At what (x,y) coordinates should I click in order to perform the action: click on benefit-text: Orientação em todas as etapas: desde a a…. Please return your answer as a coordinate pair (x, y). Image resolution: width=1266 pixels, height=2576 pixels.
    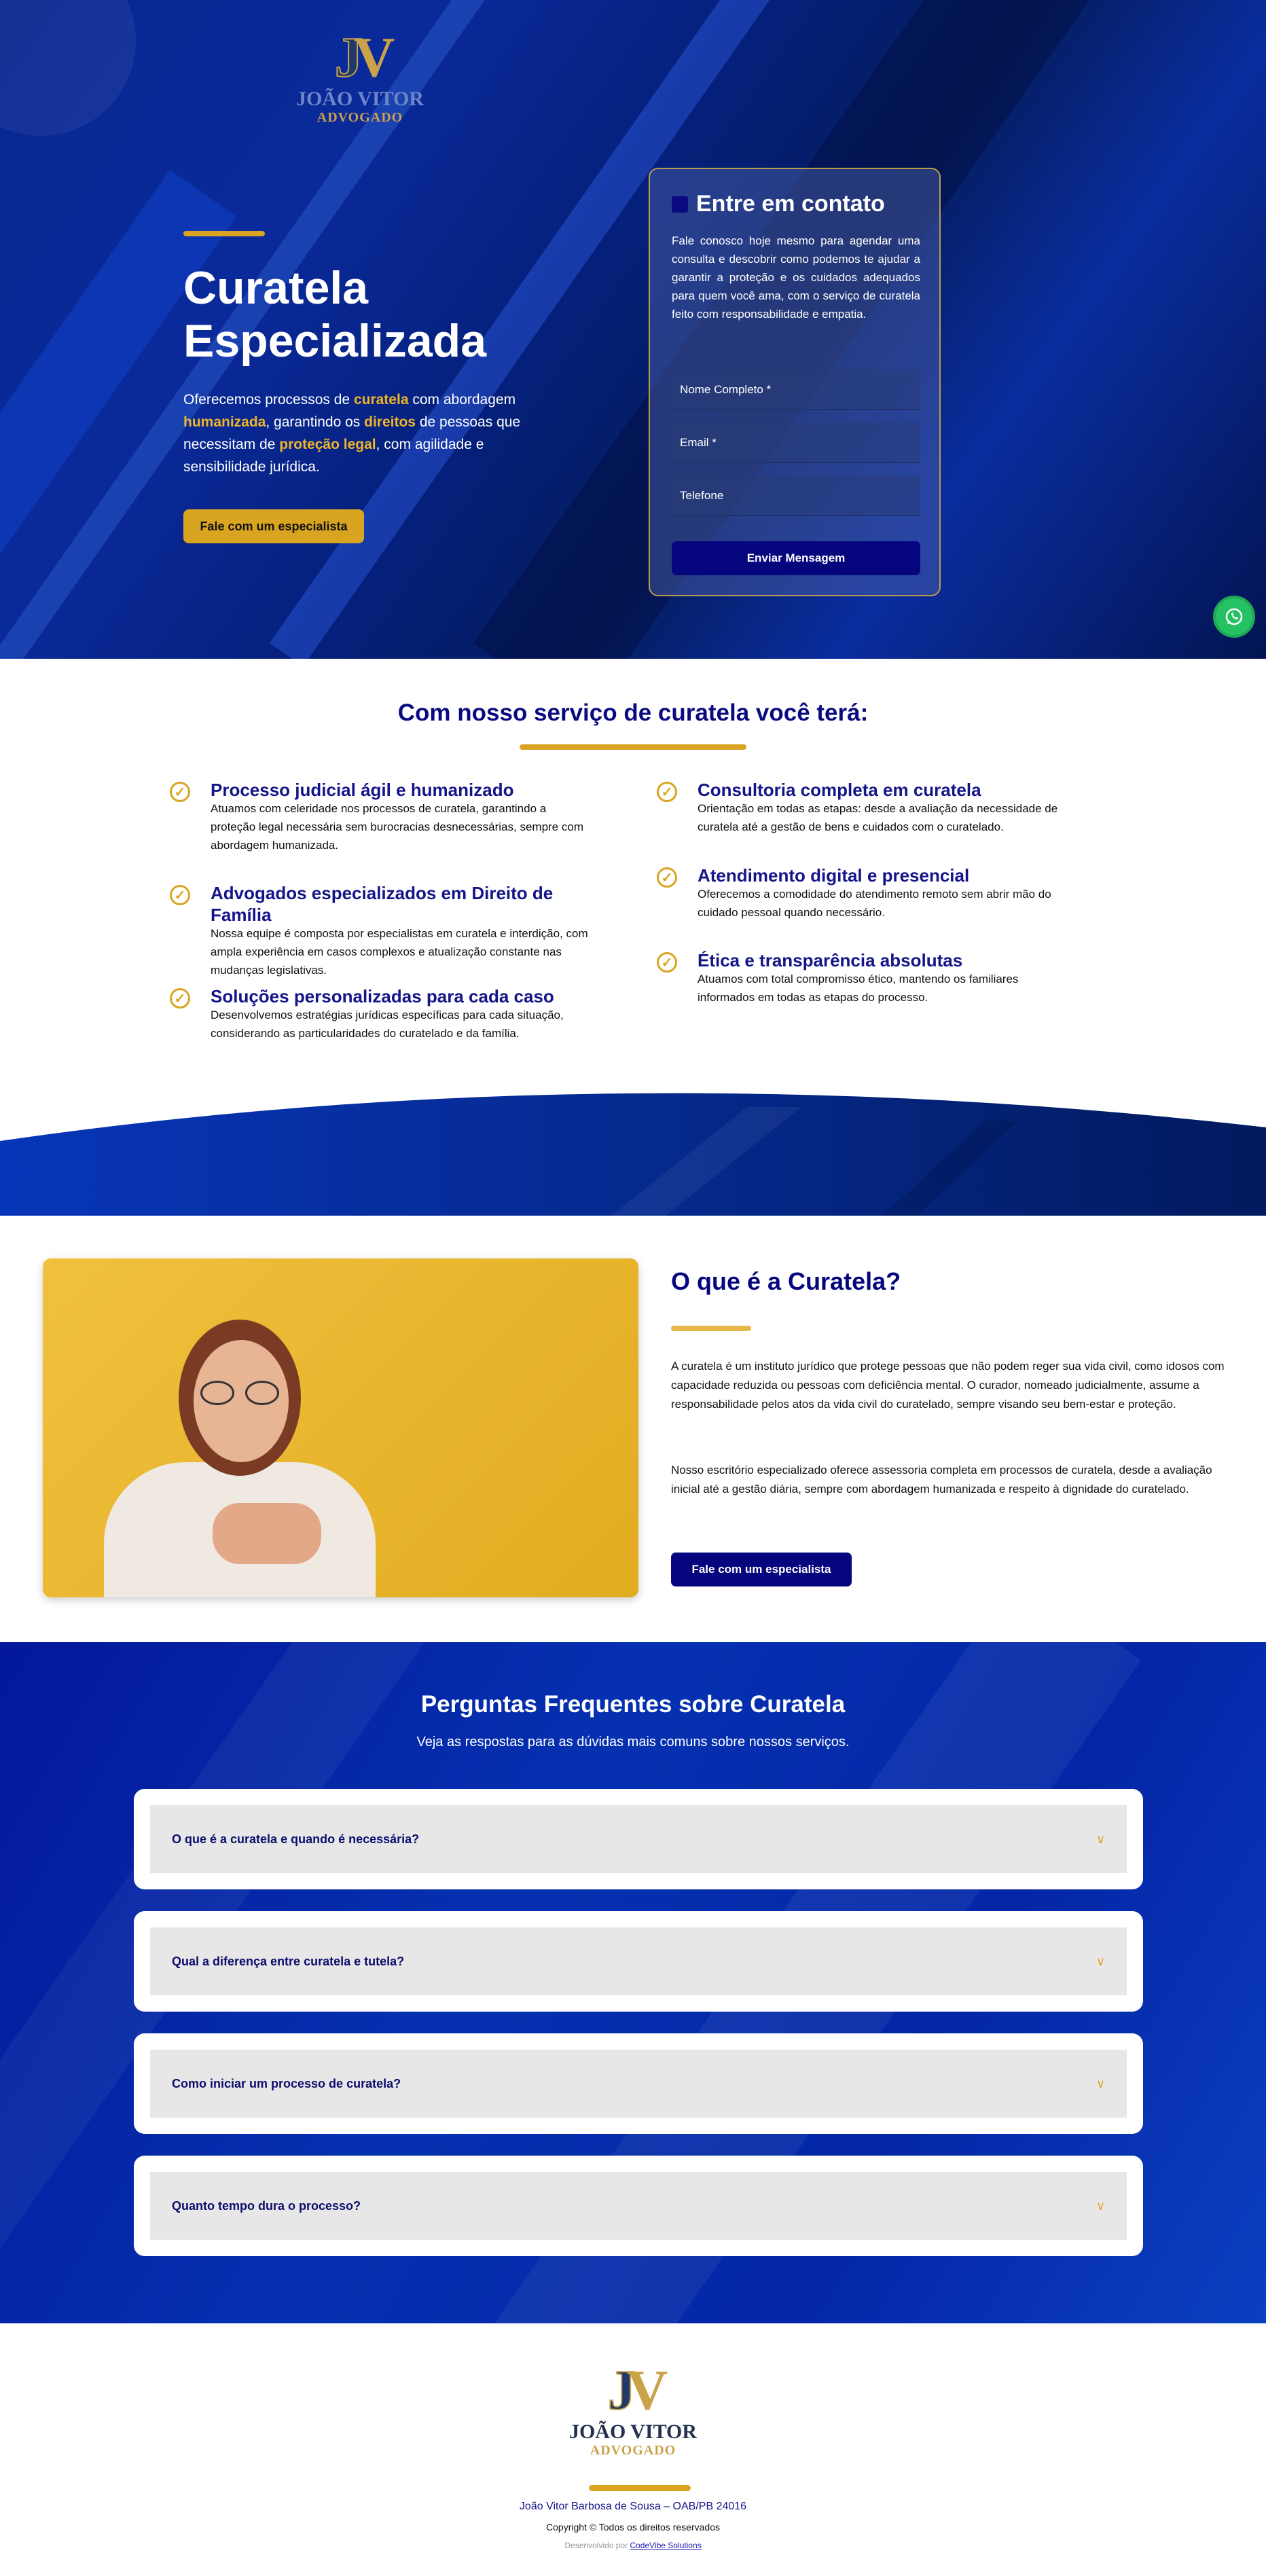
    Looking at the image, I should click on (878, 817).